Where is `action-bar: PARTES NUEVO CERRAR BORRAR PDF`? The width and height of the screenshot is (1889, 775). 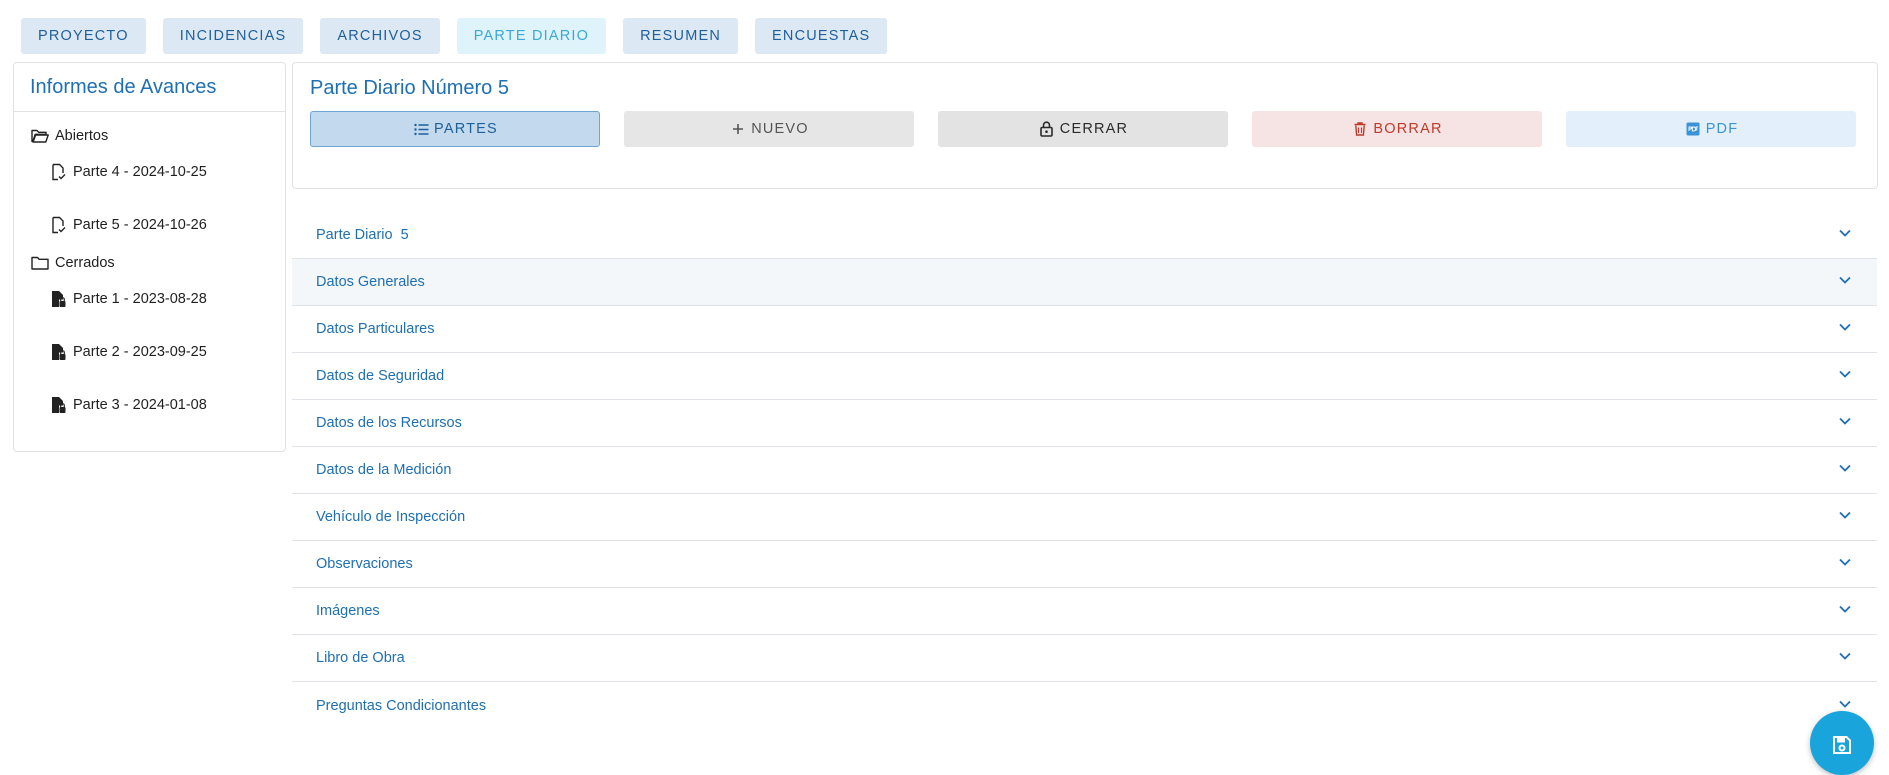
action-bar: PARTES NUEVO CERRAR BORRAR PDF is located at coordinates (1083, 129).